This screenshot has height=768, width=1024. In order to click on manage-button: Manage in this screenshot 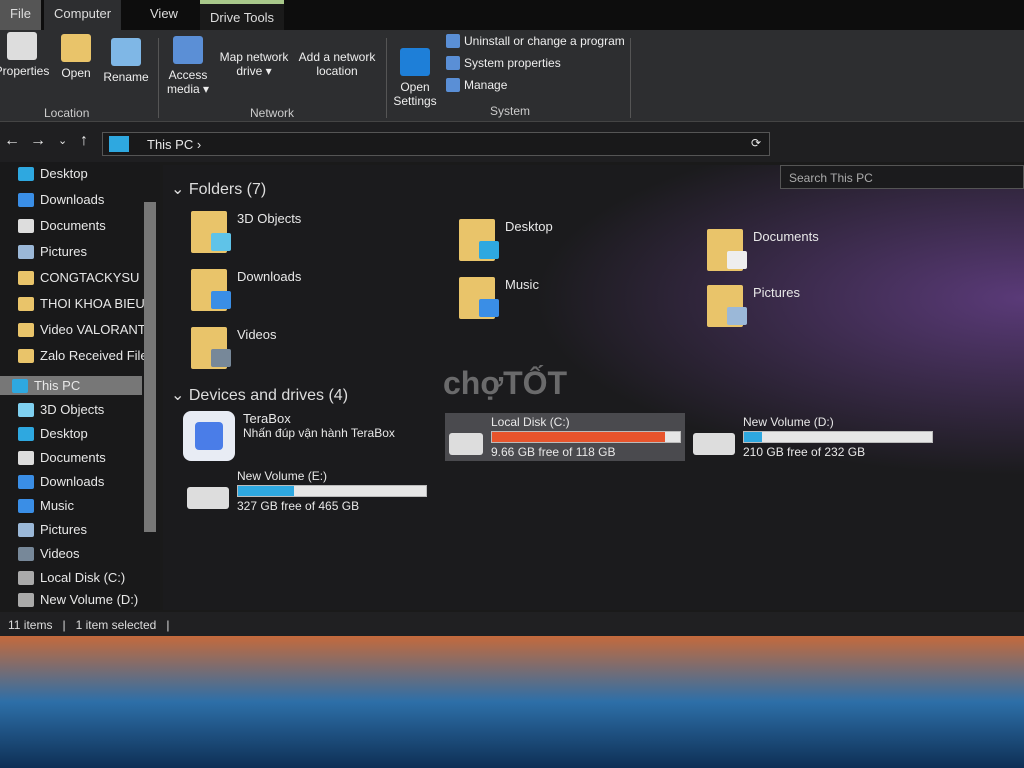, I will do `click(476, 85)`.